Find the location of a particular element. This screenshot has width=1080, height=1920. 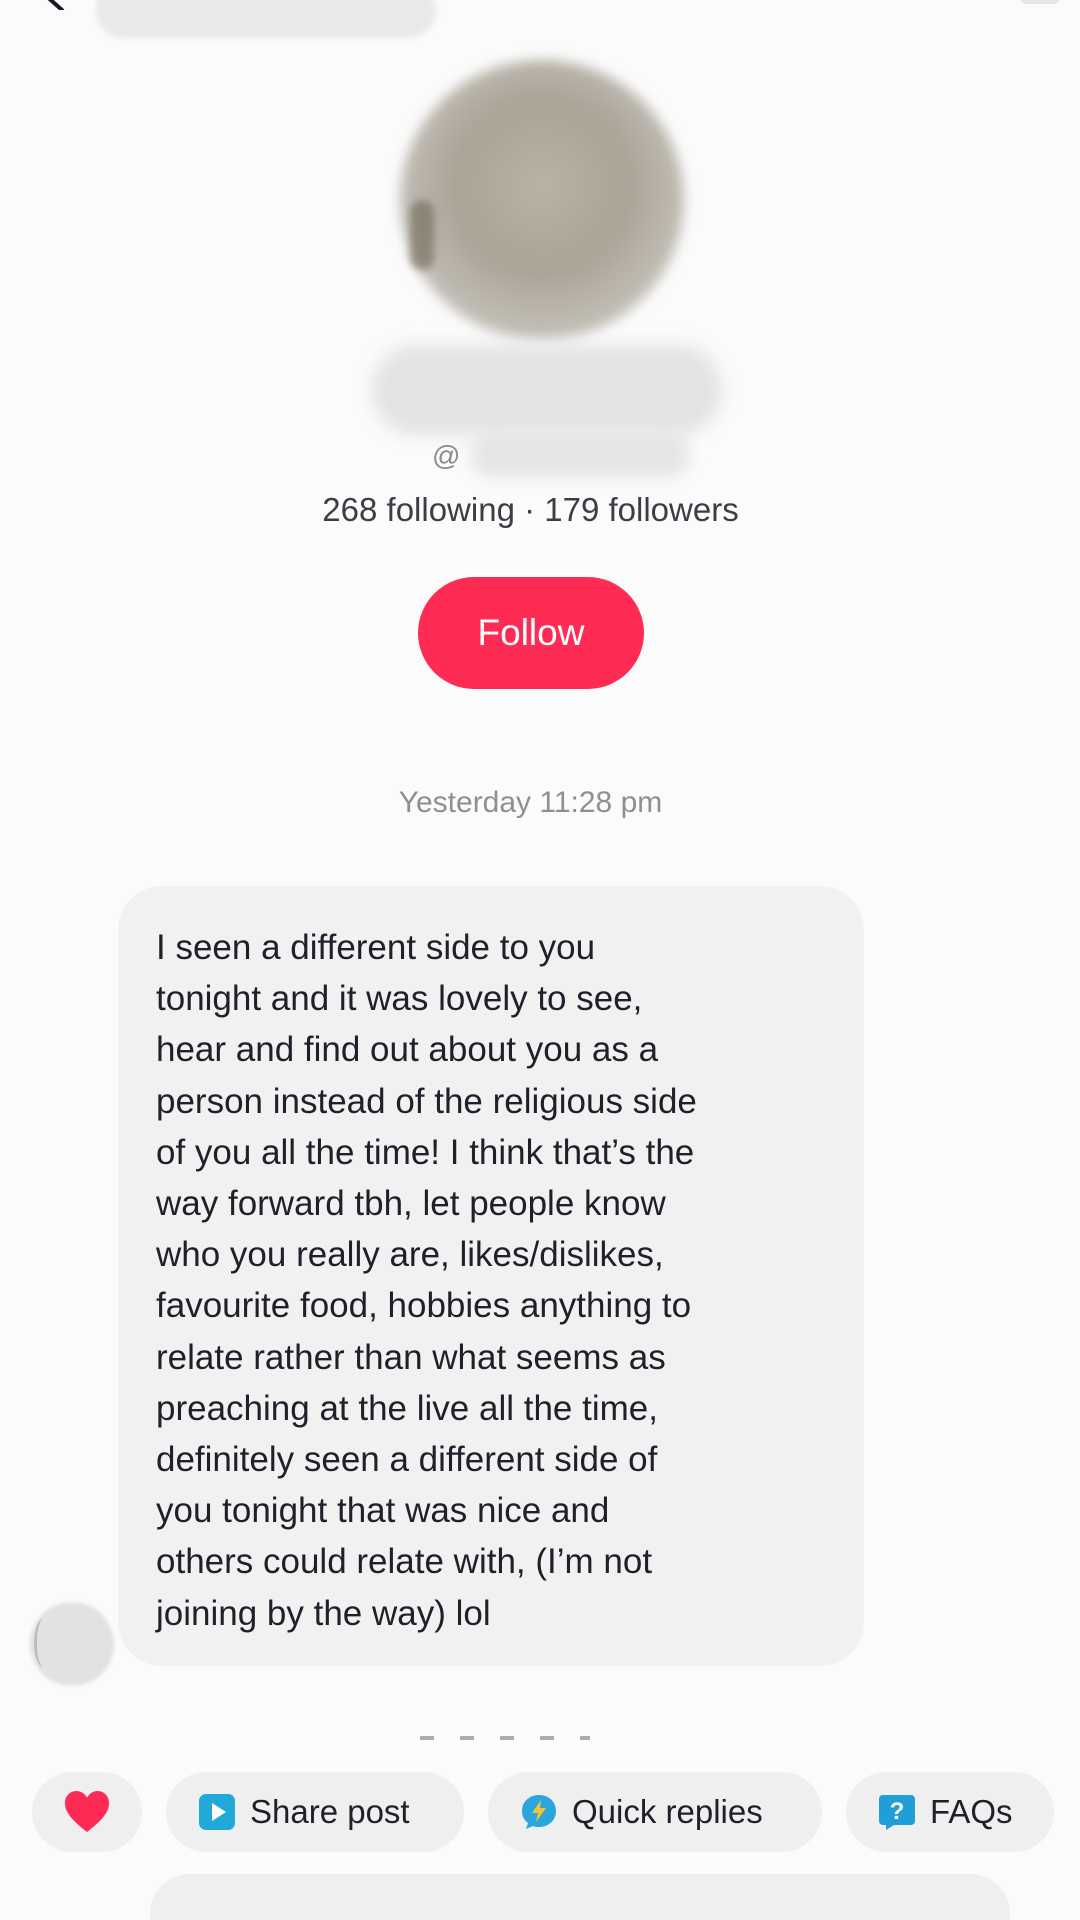

play-icon is located at coordinates (217, 1812).